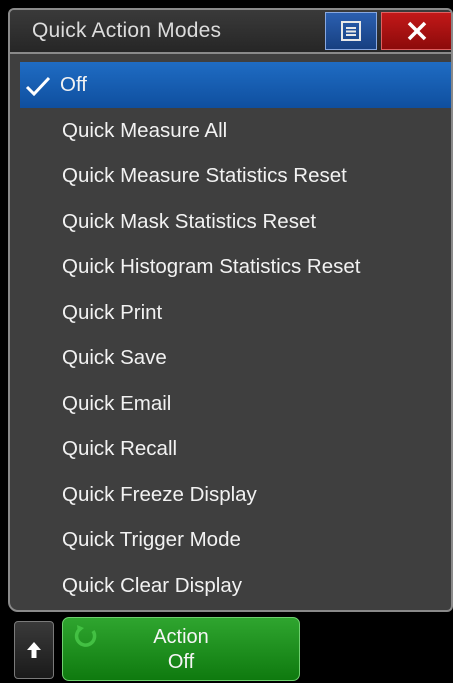  Describe the element at coordinates (235, 313) in the screenshot. I see `list-item-quick-print: Quick Print` at that location.